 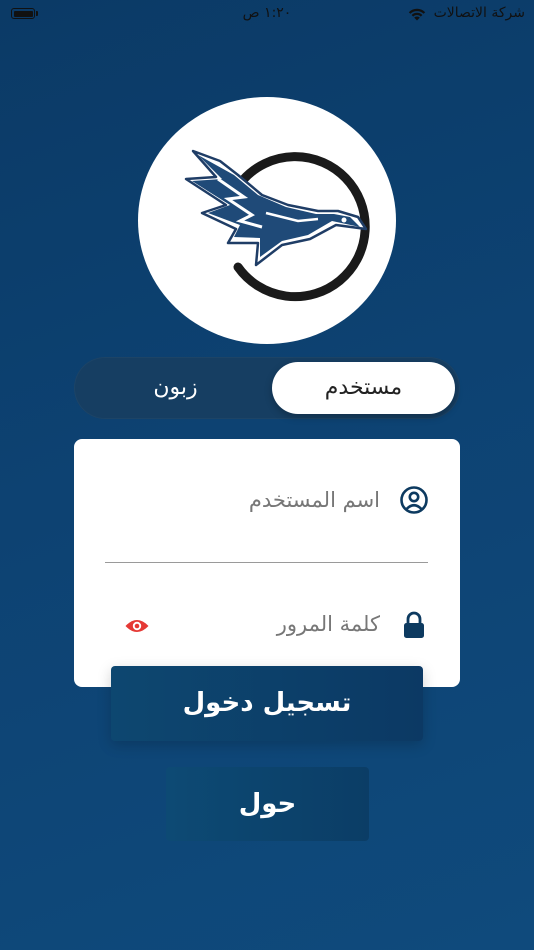 I want to click on password-placeholder: كلمة المرور, so click(x=328, y=624).